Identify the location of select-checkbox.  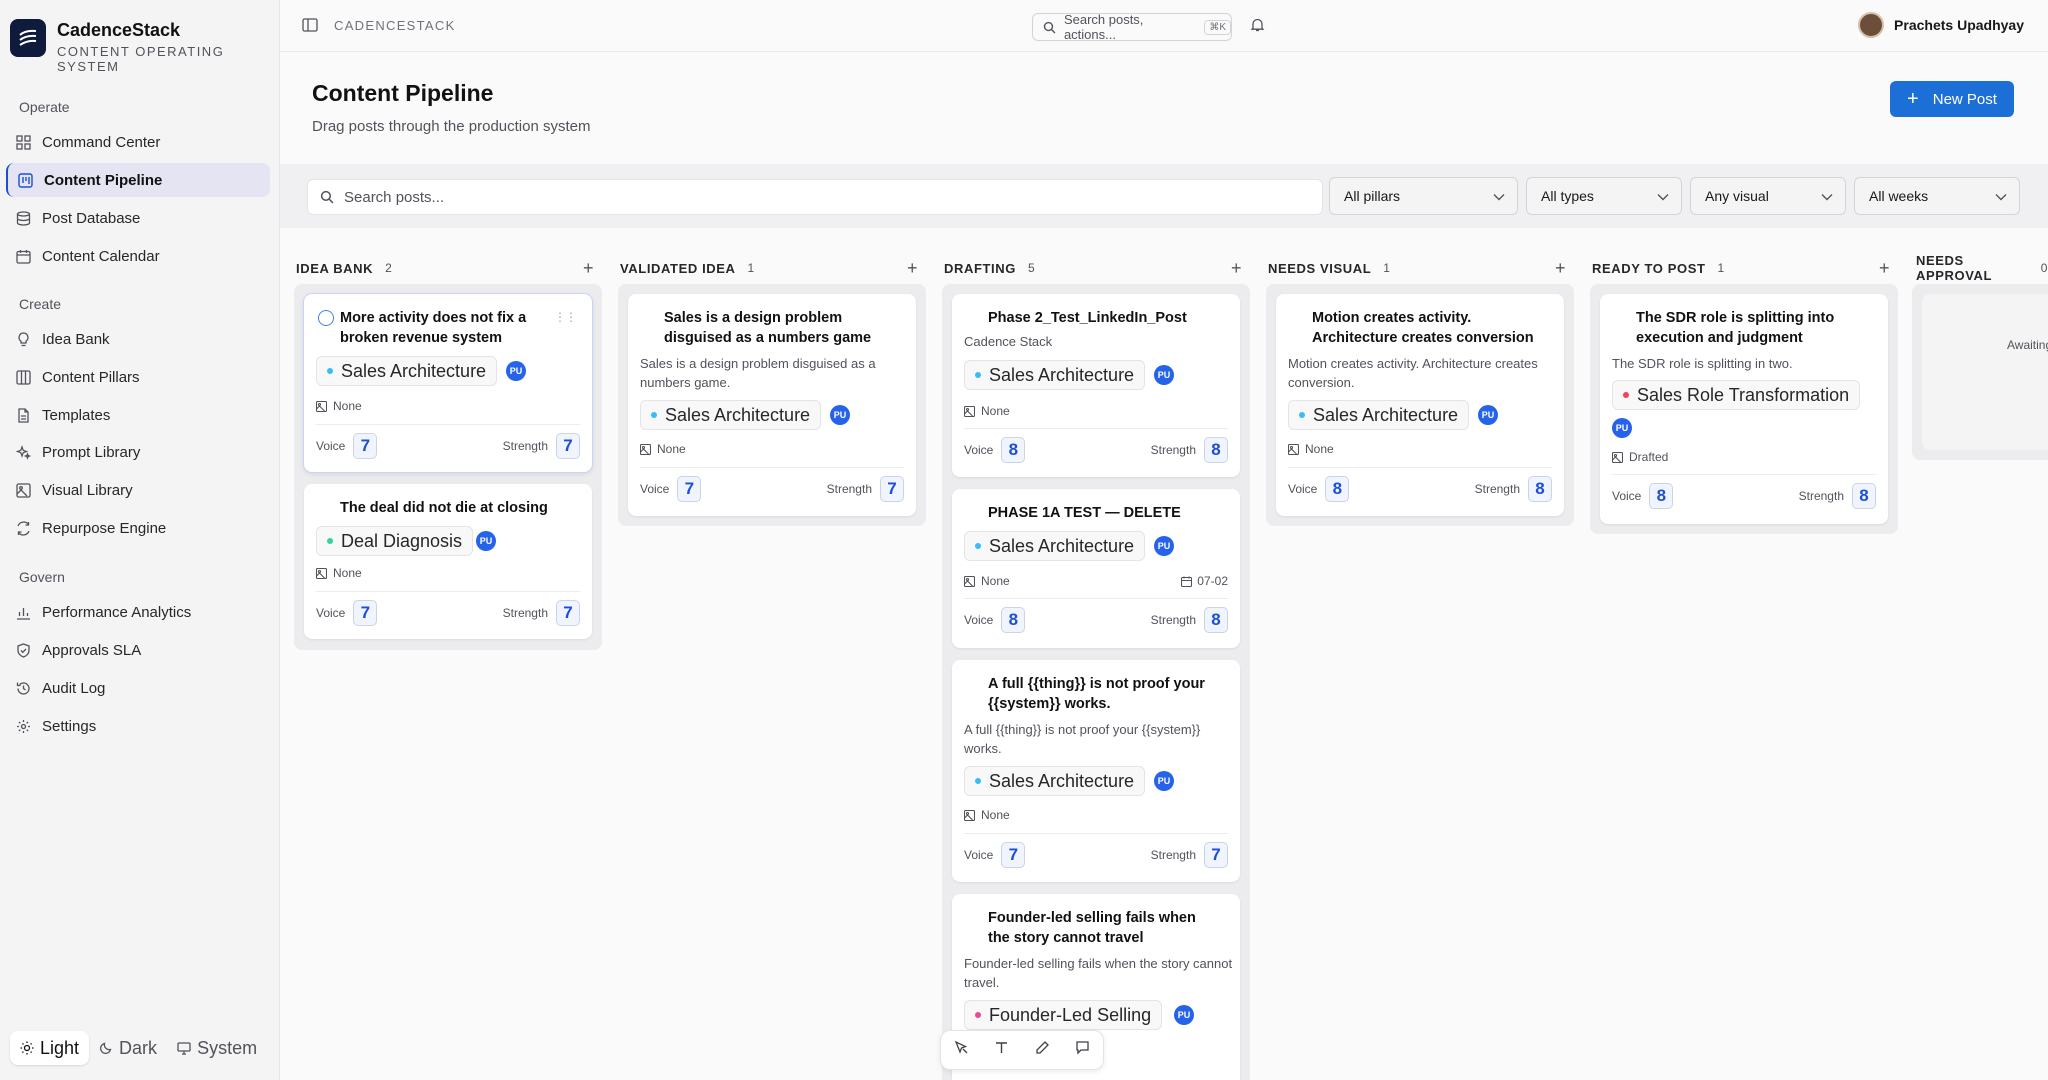
(326, 318).